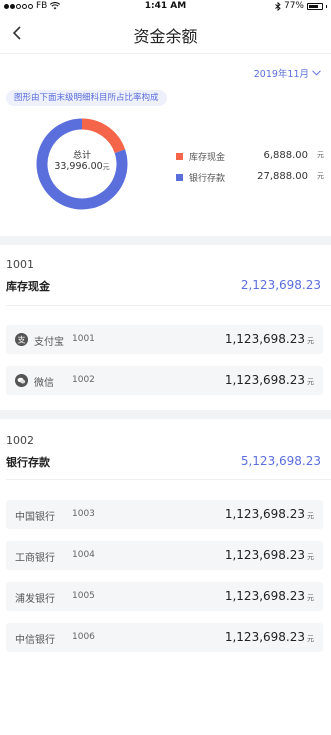 This screenshot has width=331, height=735. What do you see at coordinates (251, 178) in the screenshot?
I see `legend-item: 银行存款 27,888.00 元` at bounding box center [251, 178].